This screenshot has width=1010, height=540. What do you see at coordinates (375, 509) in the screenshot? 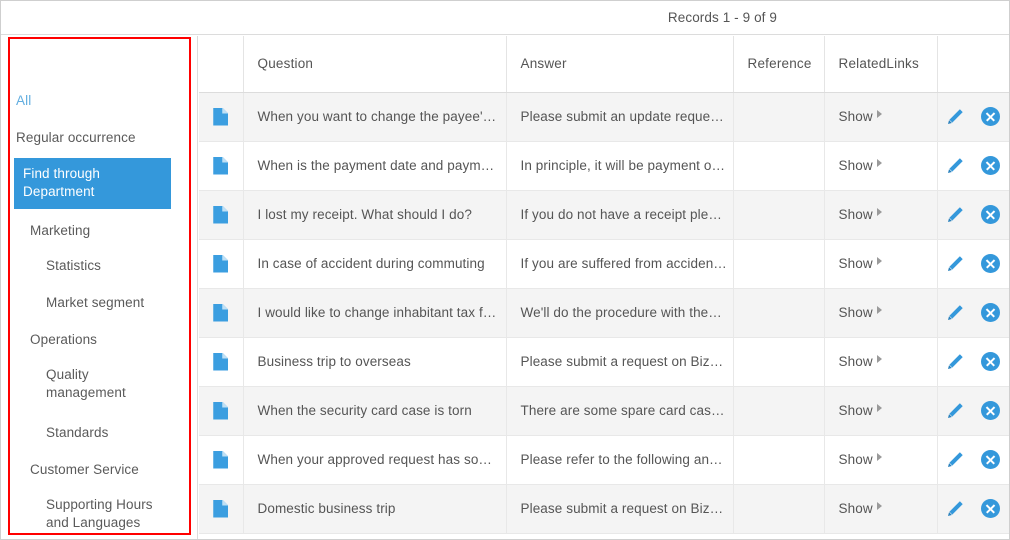
I see `cell-question: Domestic business trip` at bounding box center [375, 509].